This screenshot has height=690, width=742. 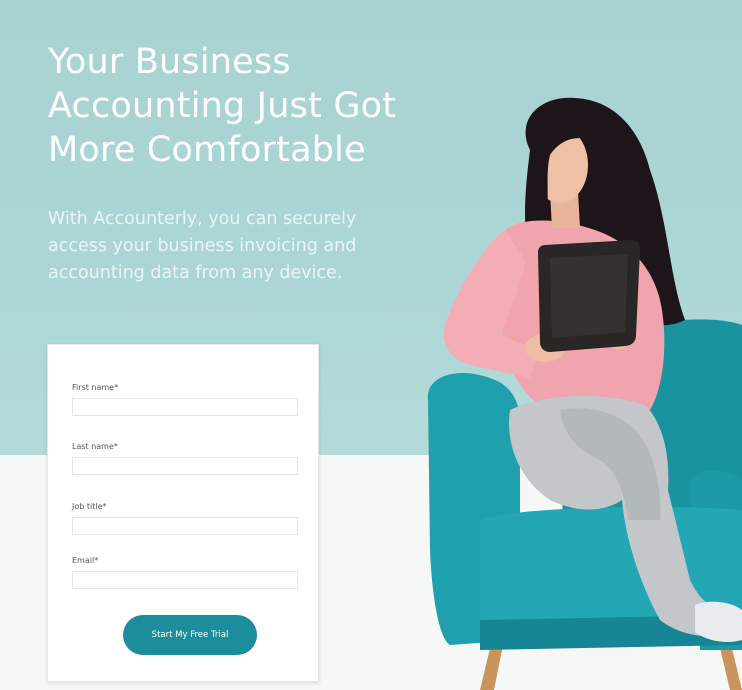 I want to click on job-title-label: Job title*, so click(x=89, y=506).